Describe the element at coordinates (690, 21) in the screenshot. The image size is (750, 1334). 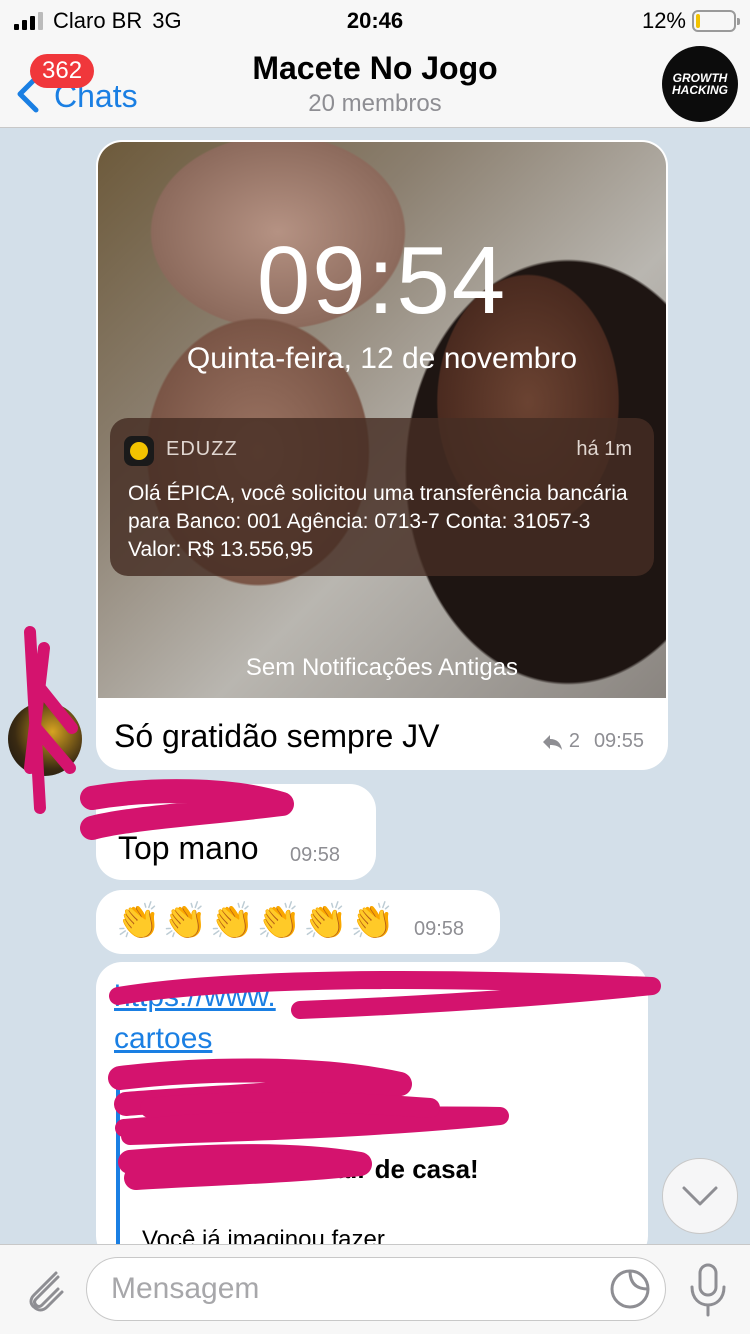
I see `status-right: 12%` at that location.